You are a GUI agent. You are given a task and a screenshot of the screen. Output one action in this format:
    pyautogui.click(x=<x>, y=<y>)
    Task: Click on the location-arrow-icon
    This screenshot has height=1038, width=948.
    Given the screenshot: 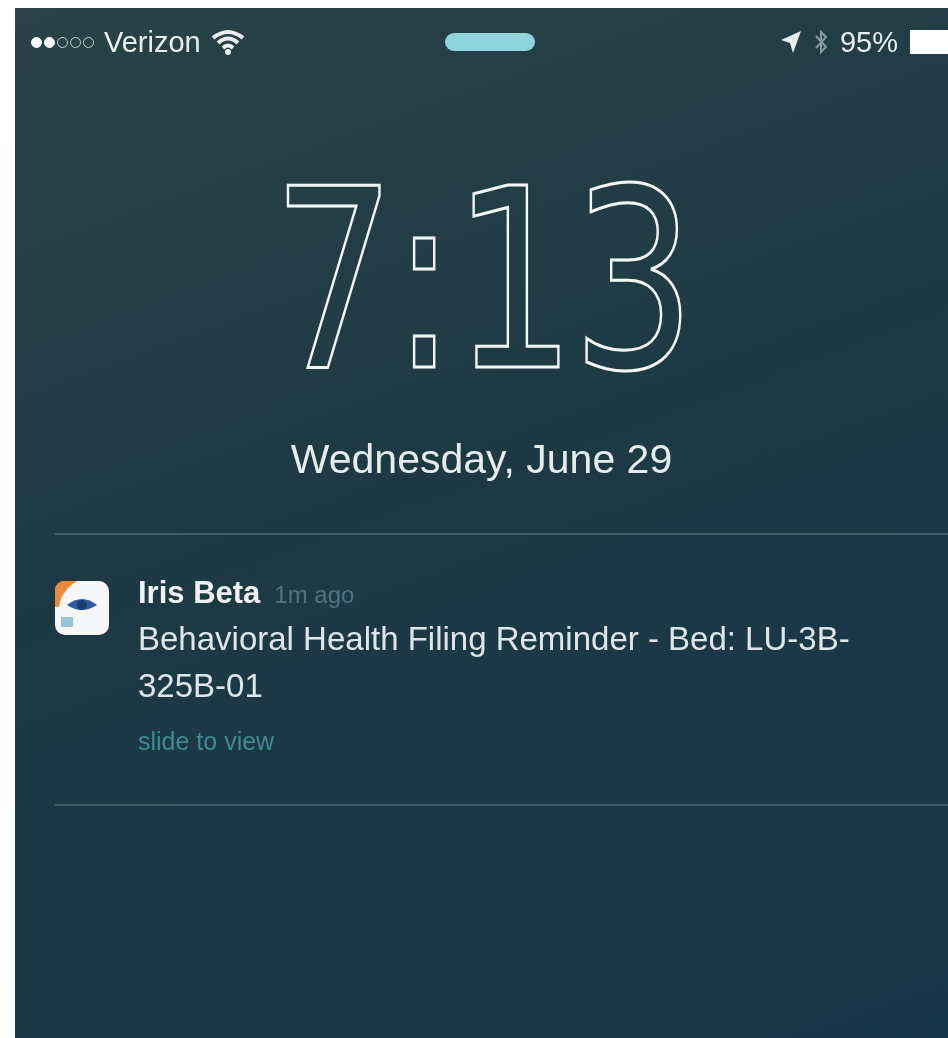 What is the action you would take?
    pyautogui.click(x=790, y=42)
    